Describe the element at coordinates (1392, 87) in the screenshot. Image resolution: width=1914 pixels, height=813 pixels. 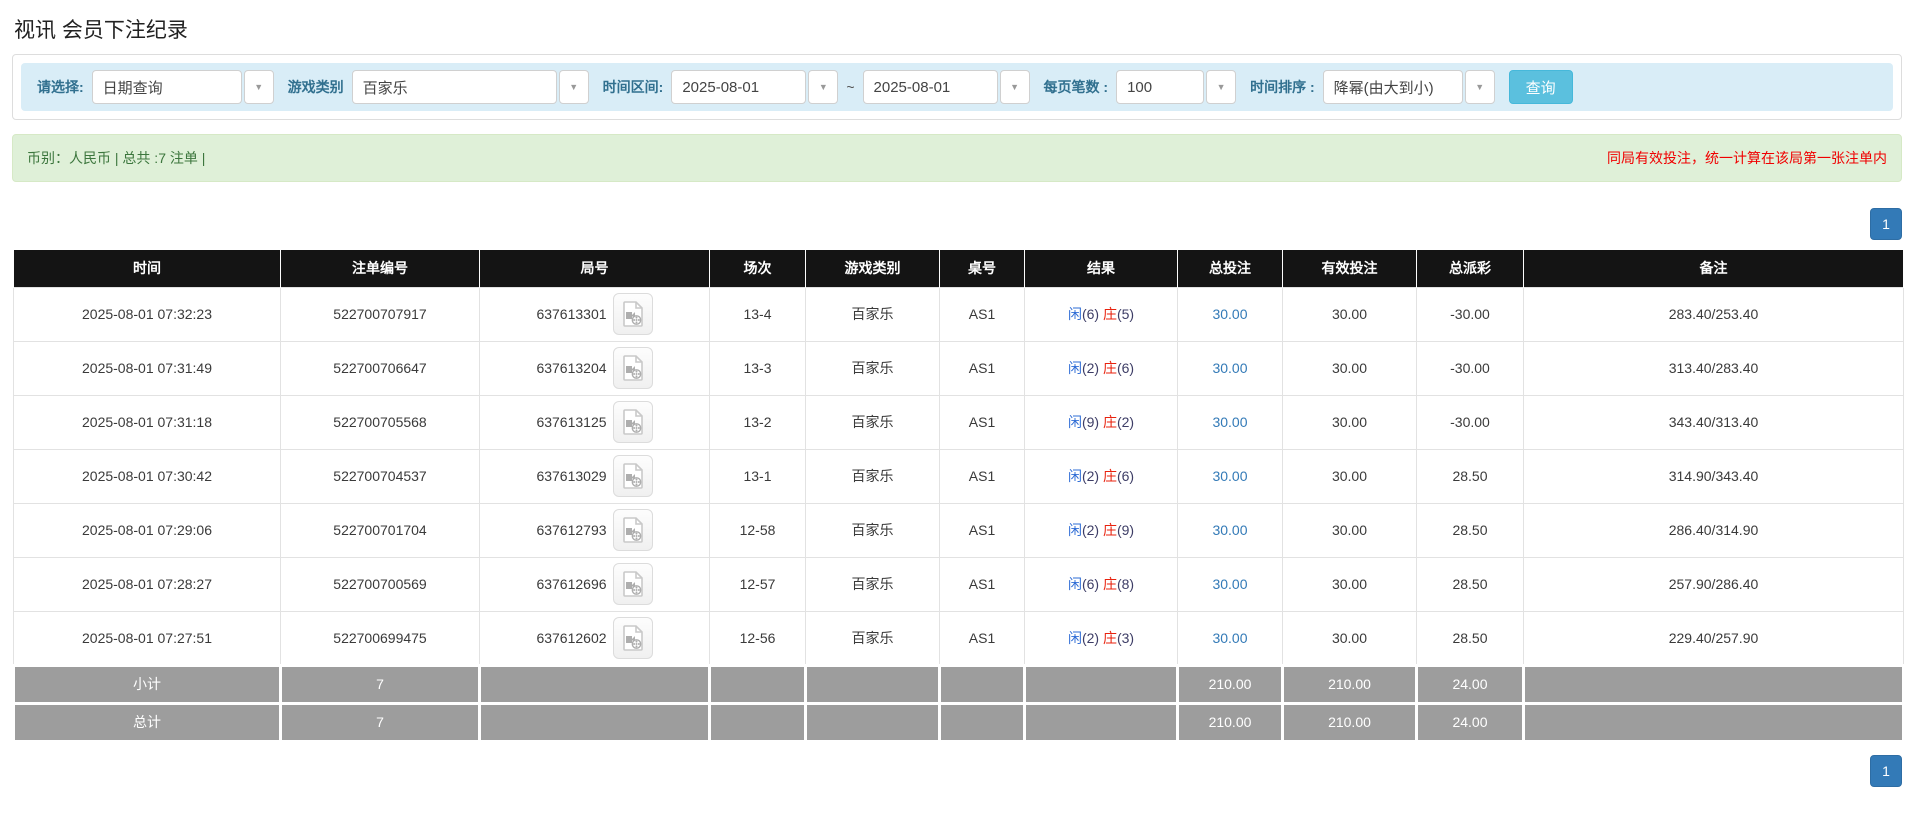
I see `sort-order-value: 降幂(由大到小)` at that location.